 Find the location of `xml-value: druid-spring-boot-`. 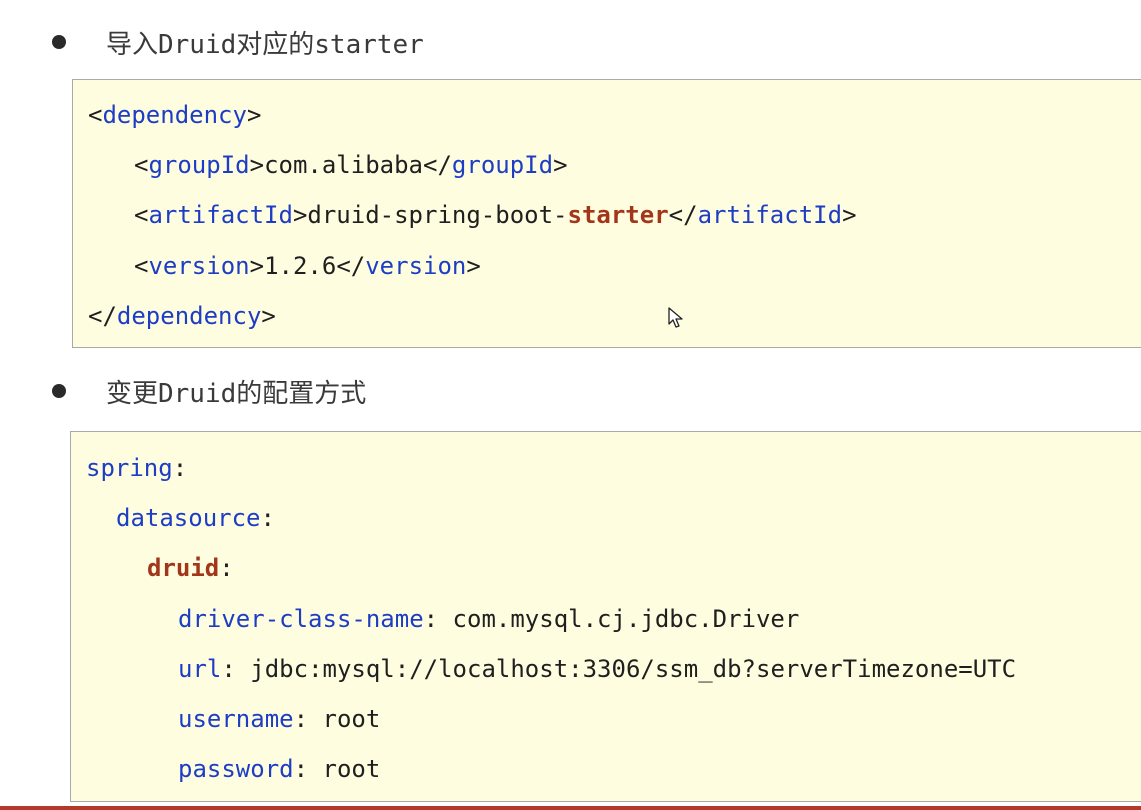

xml-value: druid-spring-boot- is located at coordinates (437, 215).